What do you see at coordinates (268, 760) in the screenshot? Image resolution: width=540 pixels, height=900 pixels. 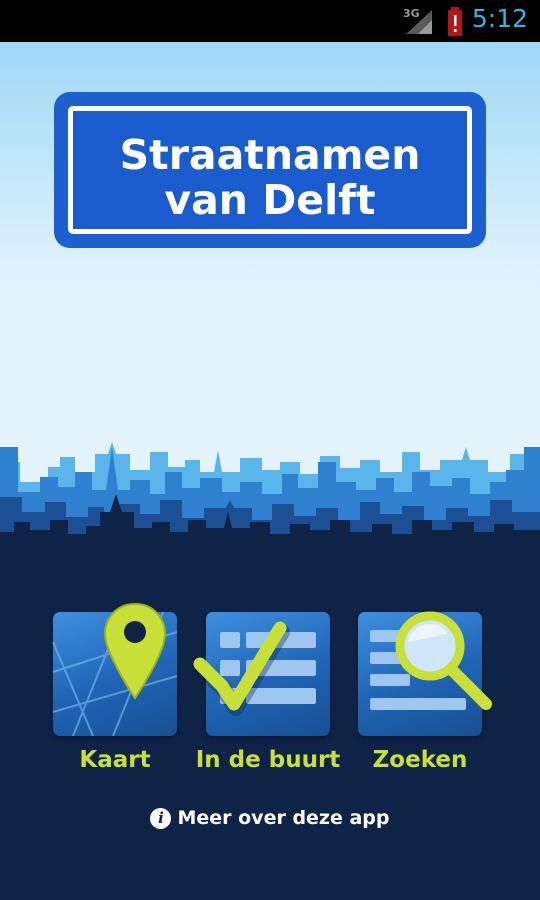 I see `in-de-buurt-label: In de buurt` at bounding box center [268, 760].